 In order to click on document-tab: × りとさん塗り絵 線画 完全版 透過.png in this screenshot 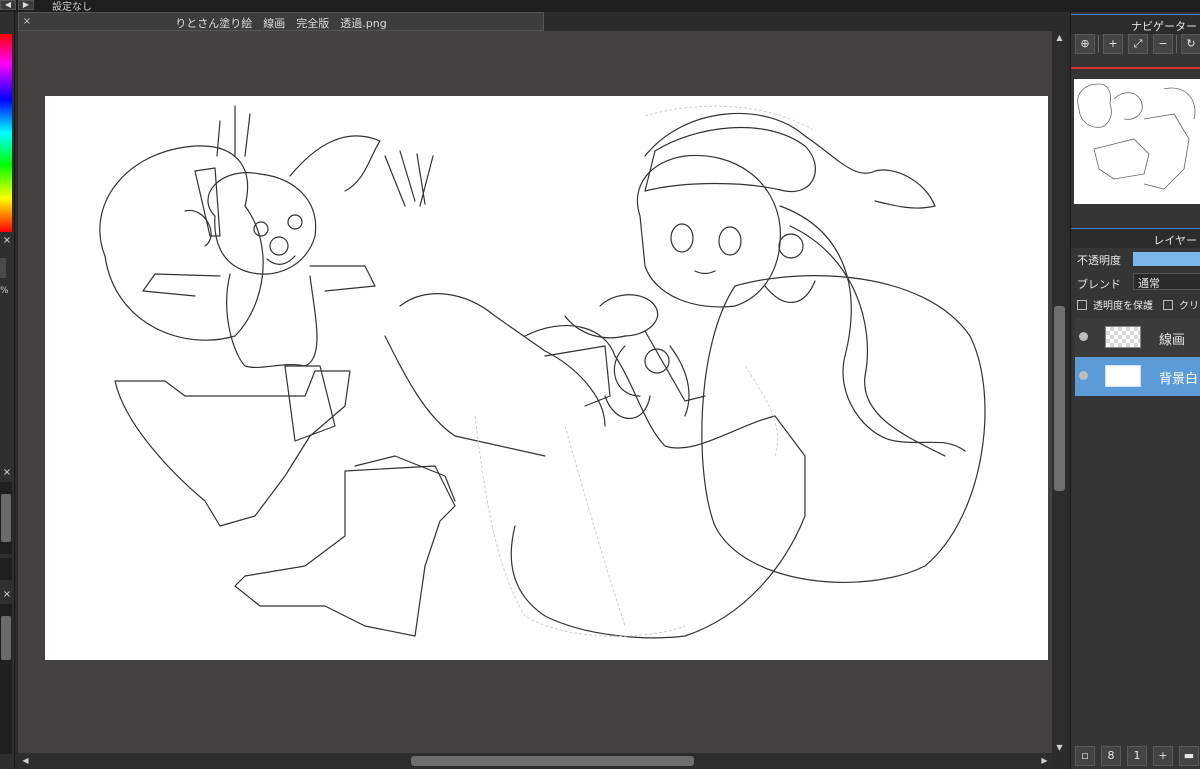, I will do `click(281, 21)`.